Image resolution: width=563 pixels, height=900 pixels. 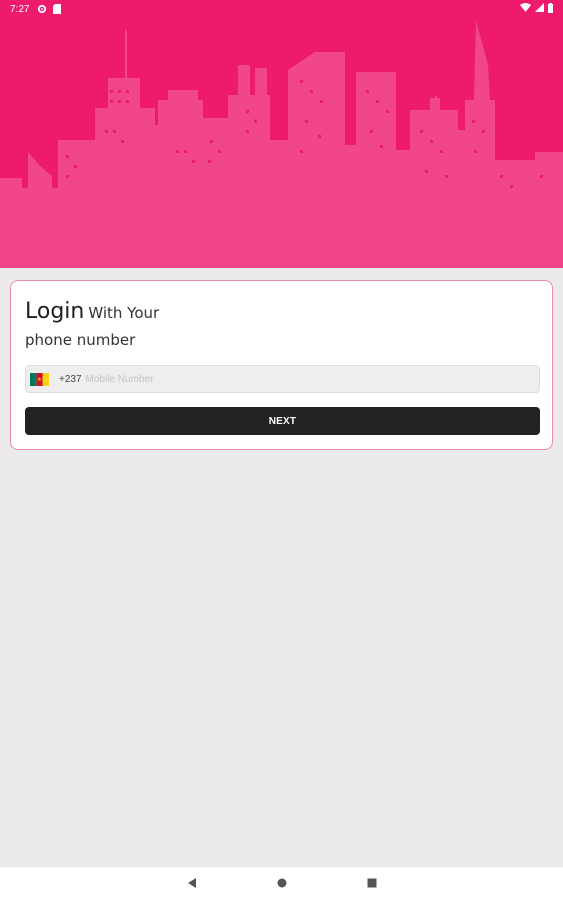 I want to click on login-heading: Login, so click(x=55, y=311).